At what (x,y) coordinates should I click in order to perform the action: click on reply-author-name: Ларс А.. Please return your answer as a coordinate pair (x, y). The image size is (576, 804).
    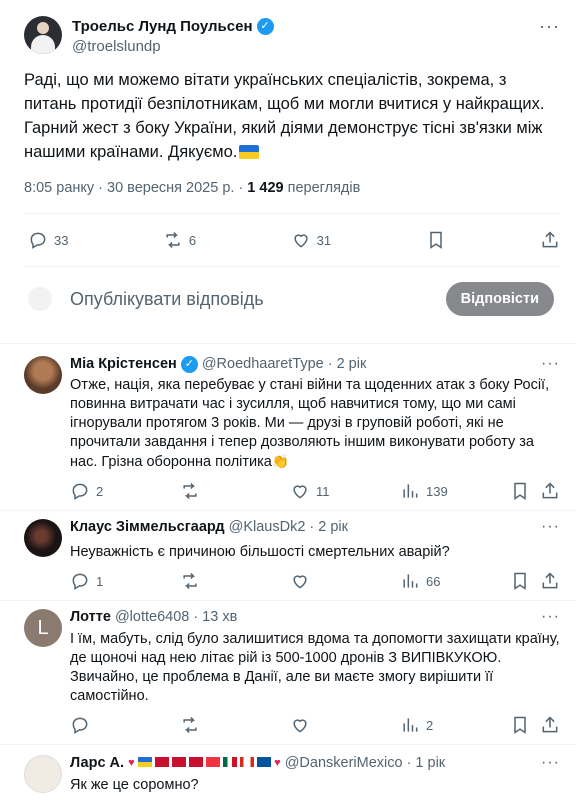
    Looking at the image, I should click on (97, 763).